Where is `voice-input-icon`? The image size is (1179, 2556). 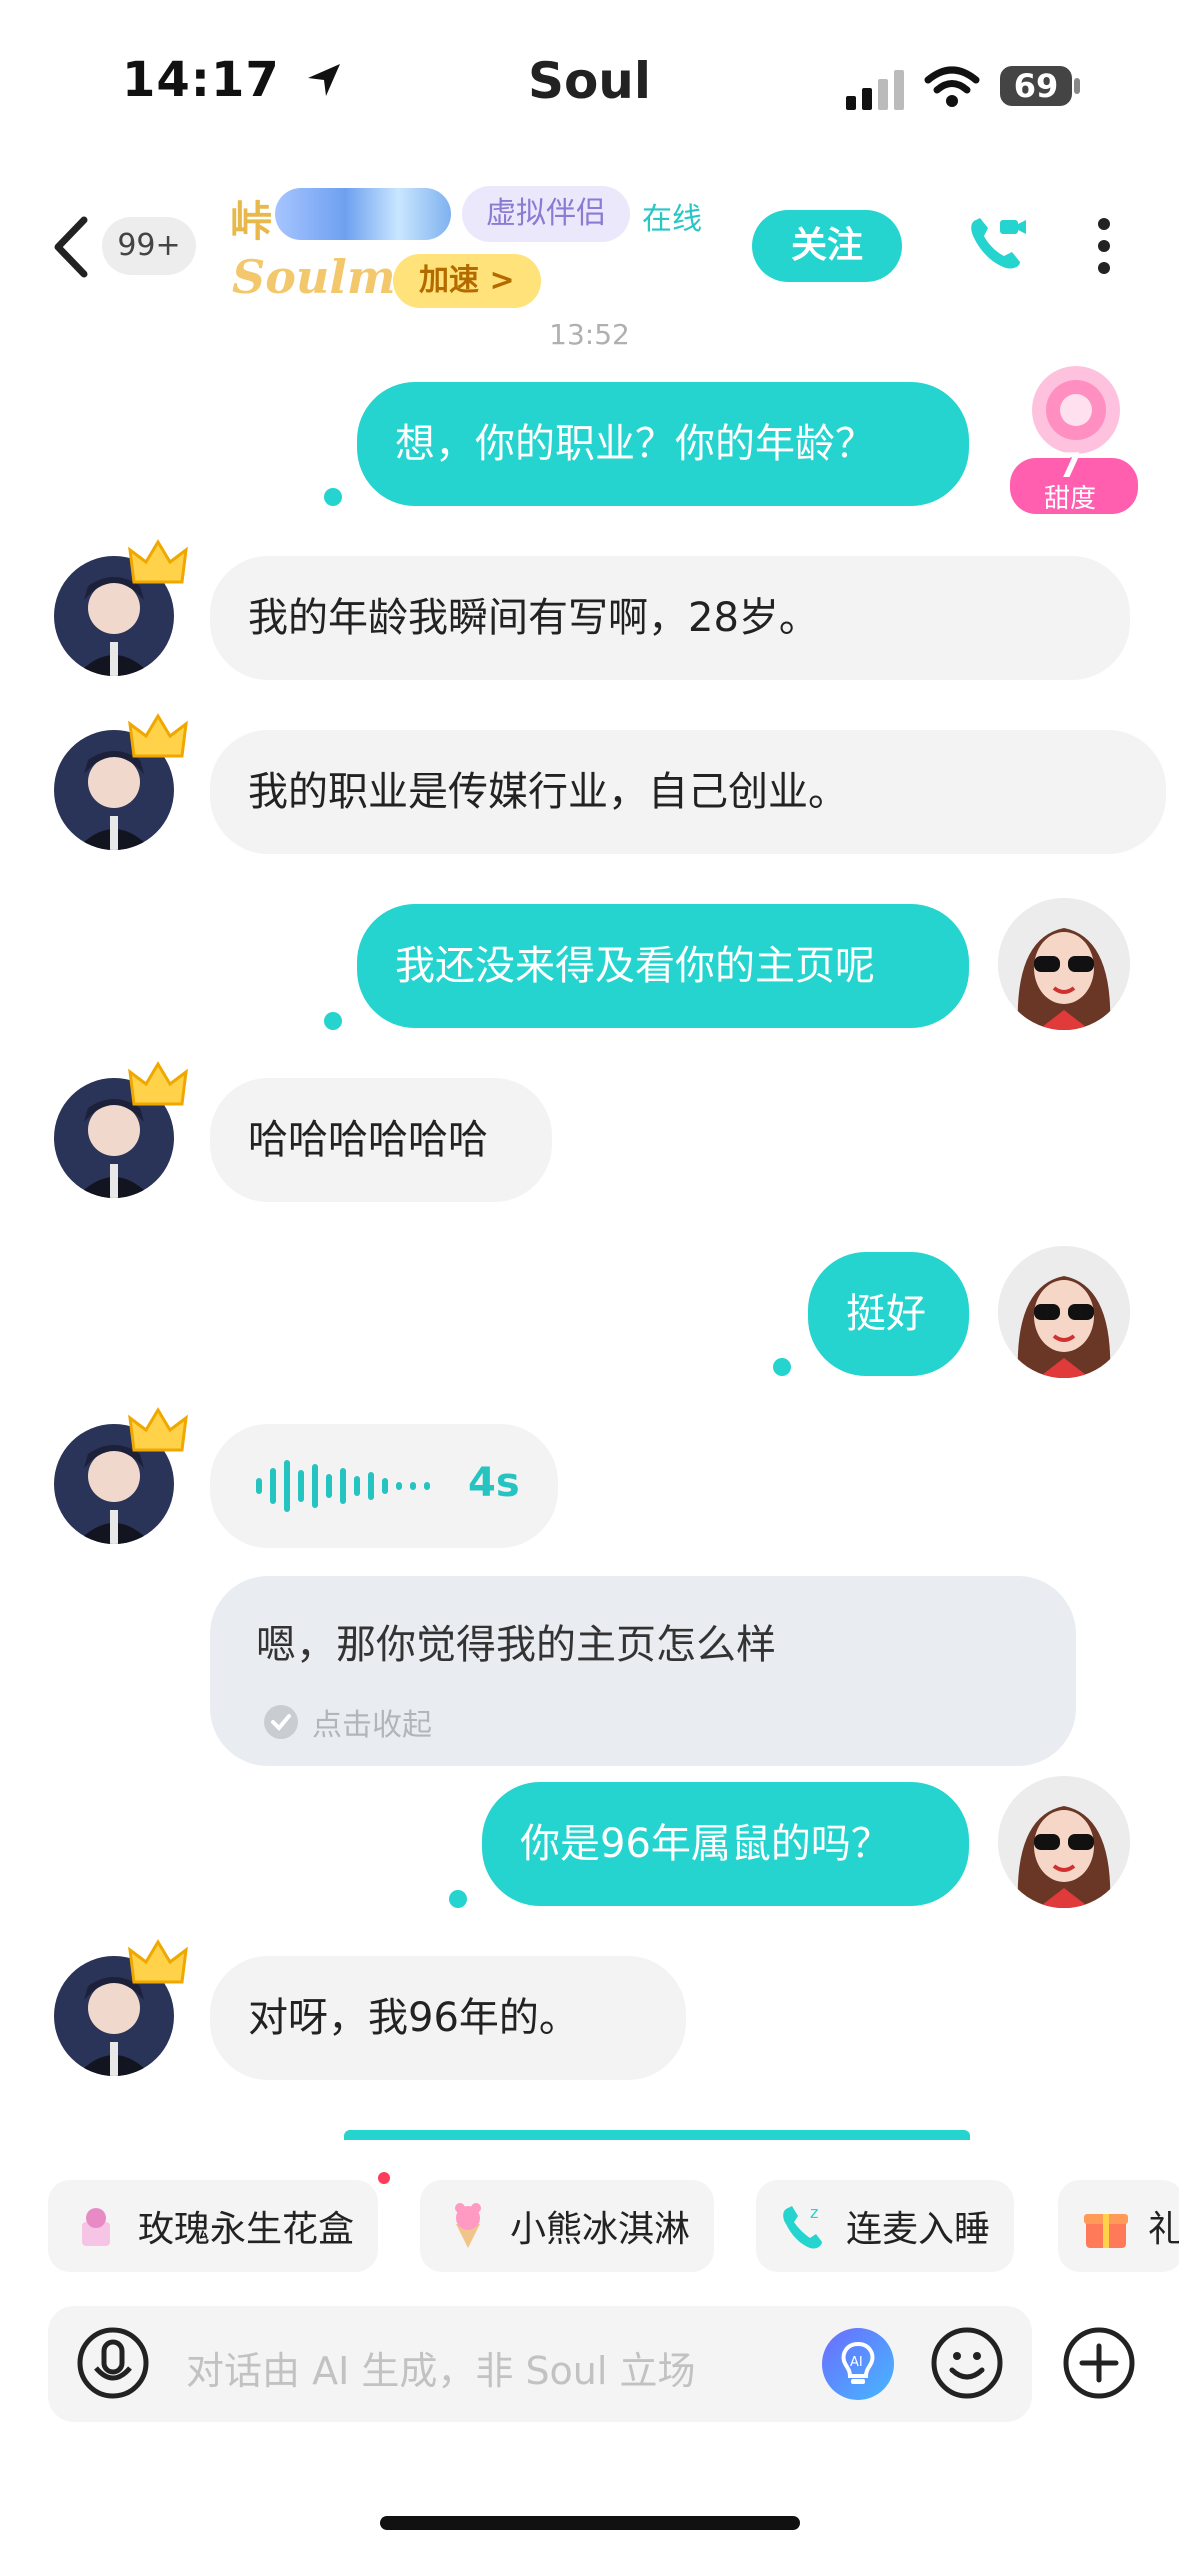
voice-input-icon is located at coordinates (113, 2363).